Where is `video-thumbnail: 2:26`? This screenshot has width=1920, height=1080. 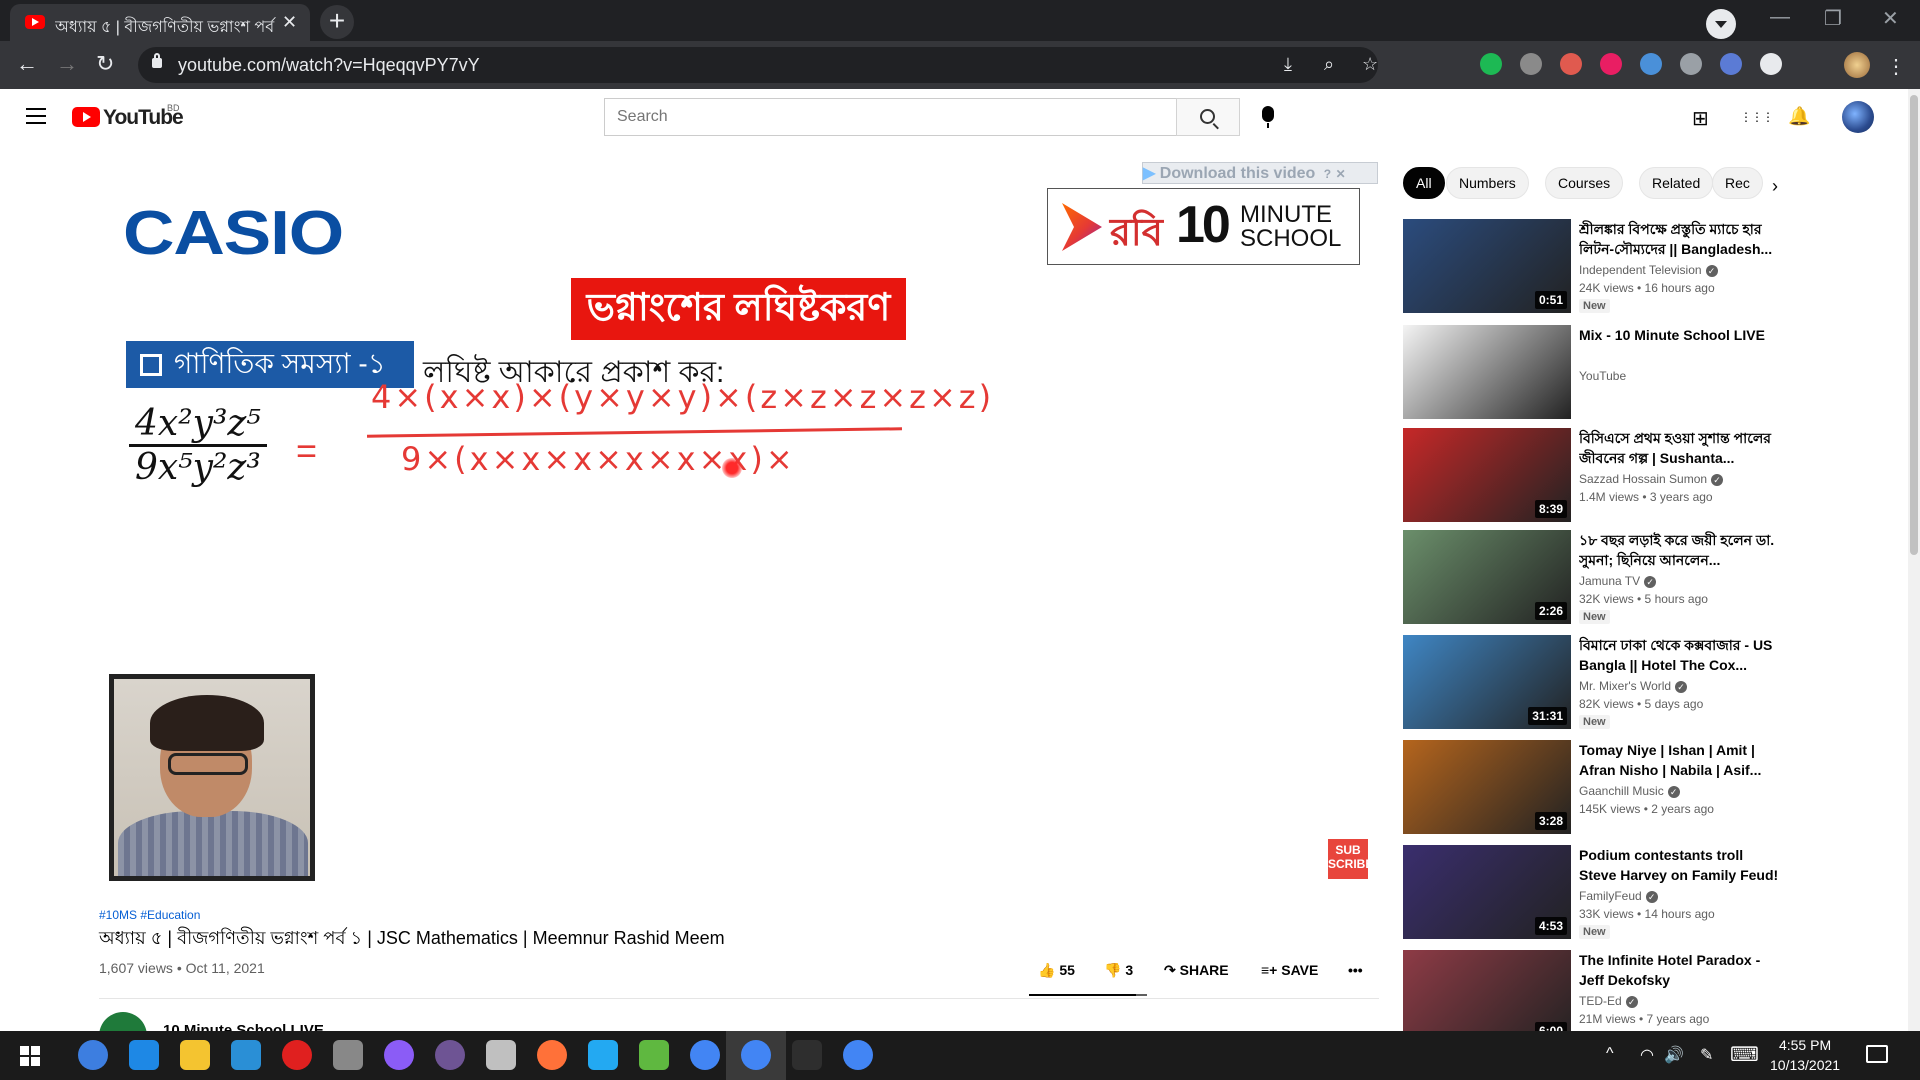 video-thumbnail: 2:26 is located at coordinates (1487, 577).